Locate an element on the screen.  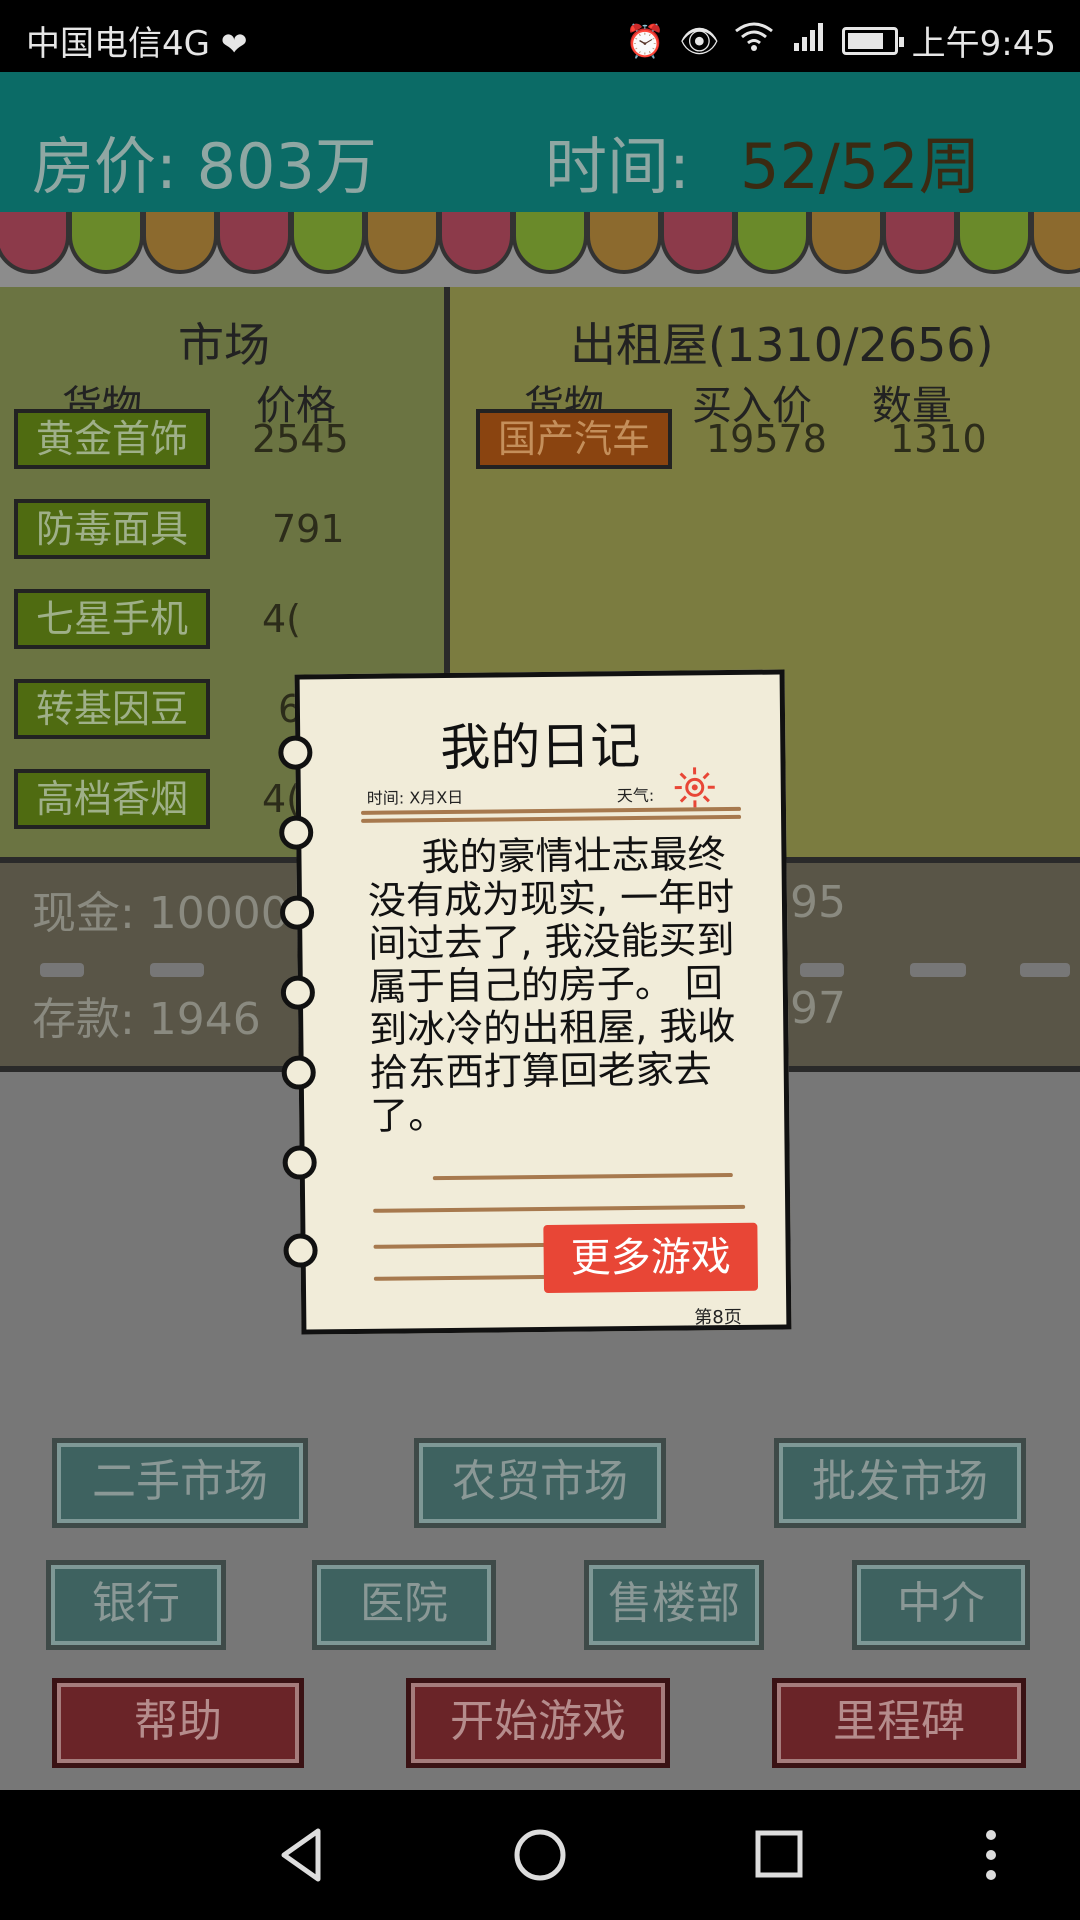
rental-buy-price: 19578 is located at coordinates (766, 439).